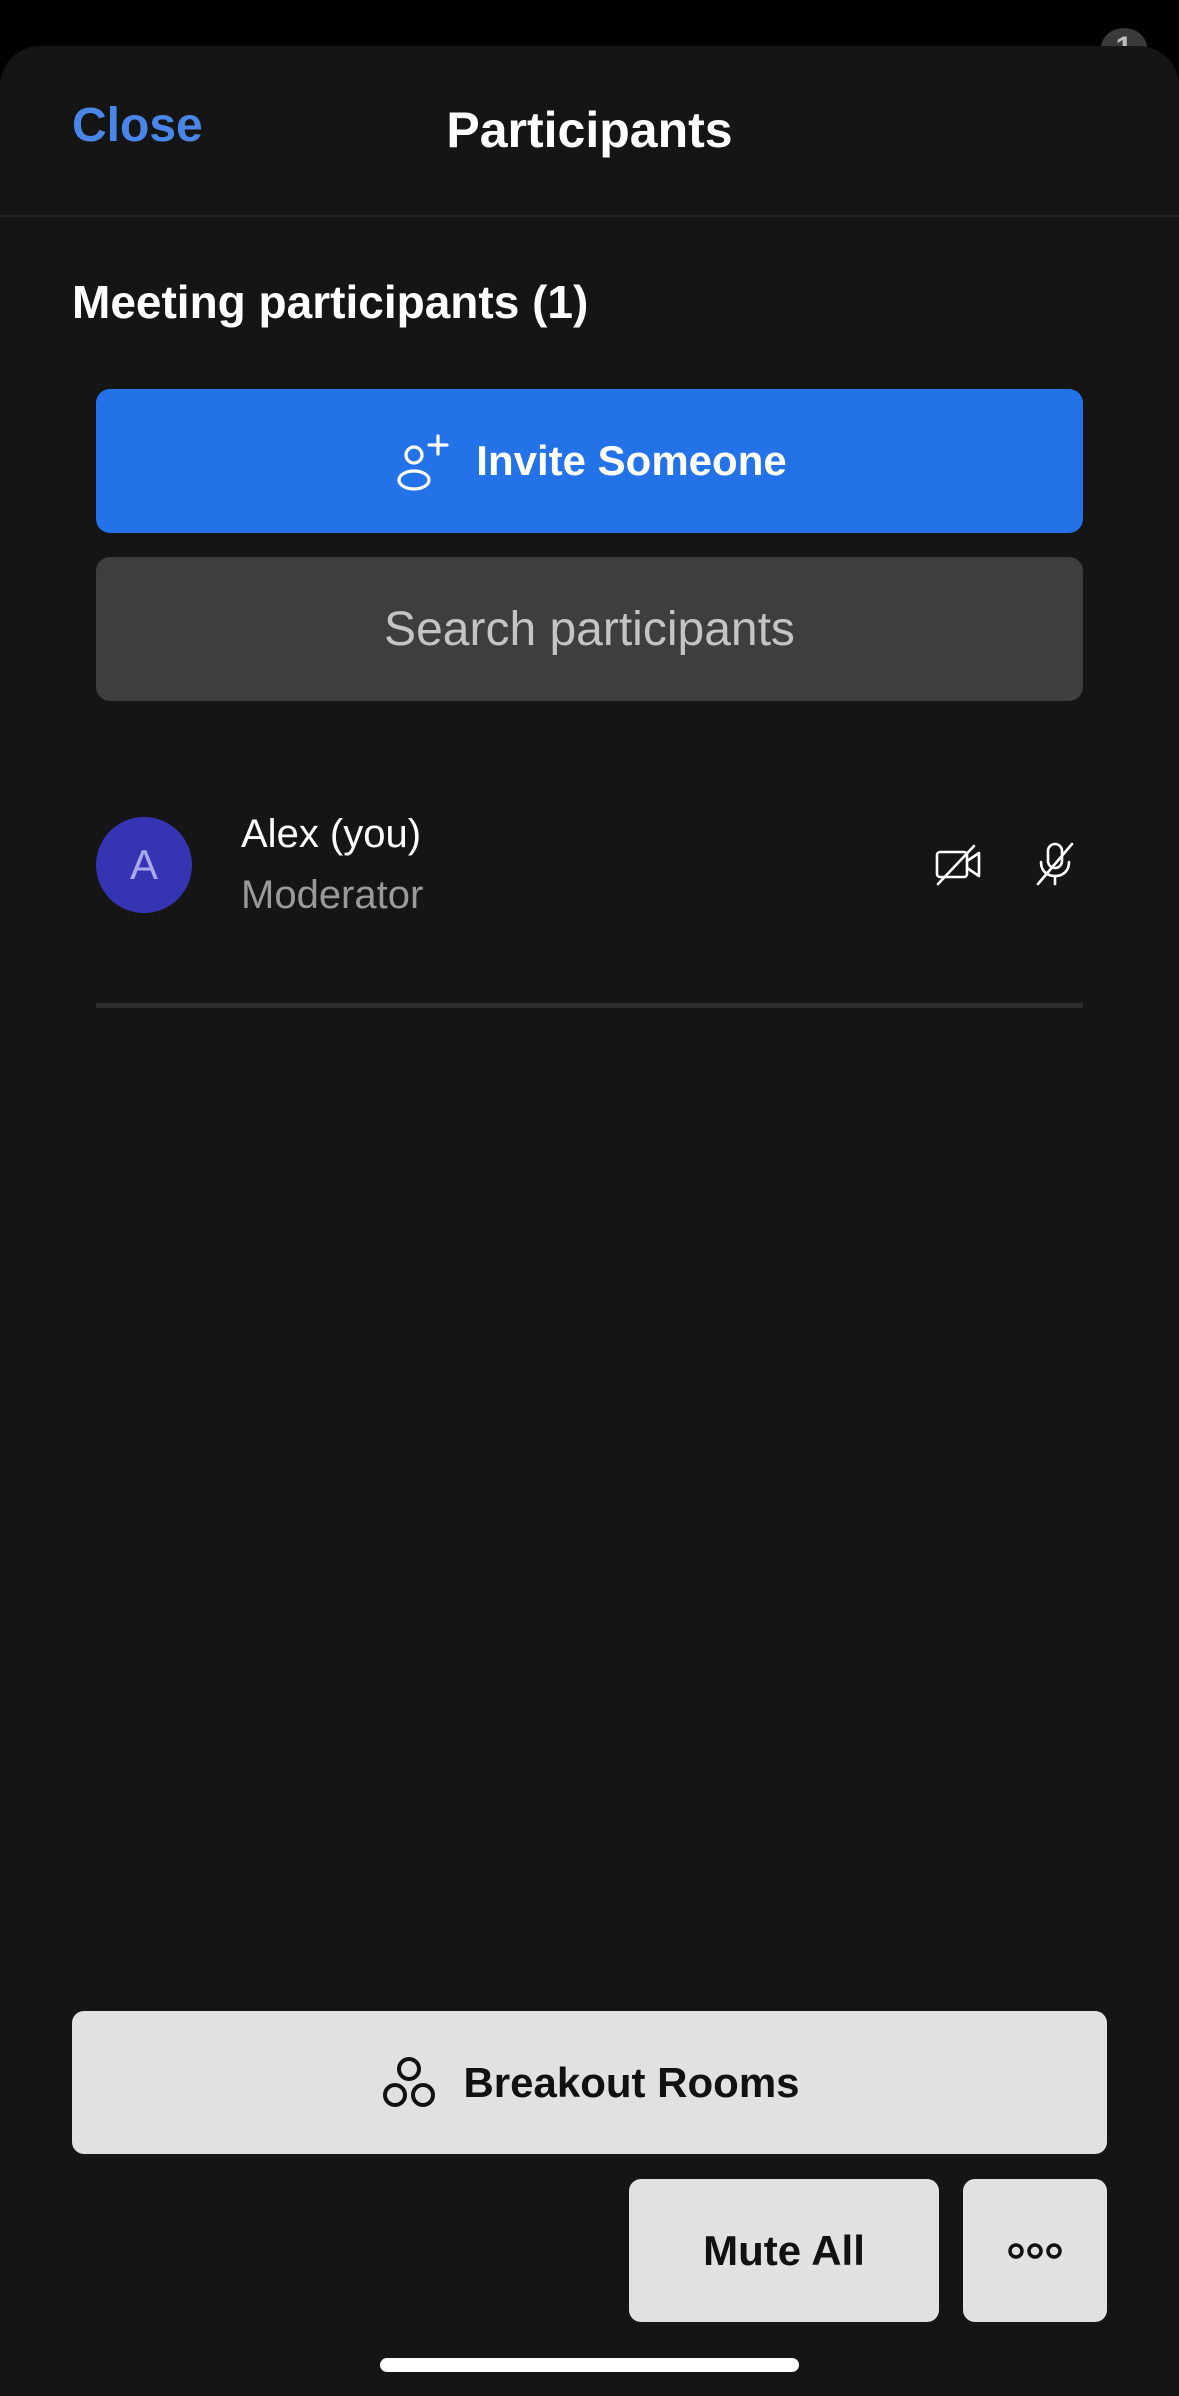 This screenshot has height=2396, width=1179. What do you see at coordinates (144, 865) in the screenshot?
I see `avatar: A` at bounding box center [144, 865].